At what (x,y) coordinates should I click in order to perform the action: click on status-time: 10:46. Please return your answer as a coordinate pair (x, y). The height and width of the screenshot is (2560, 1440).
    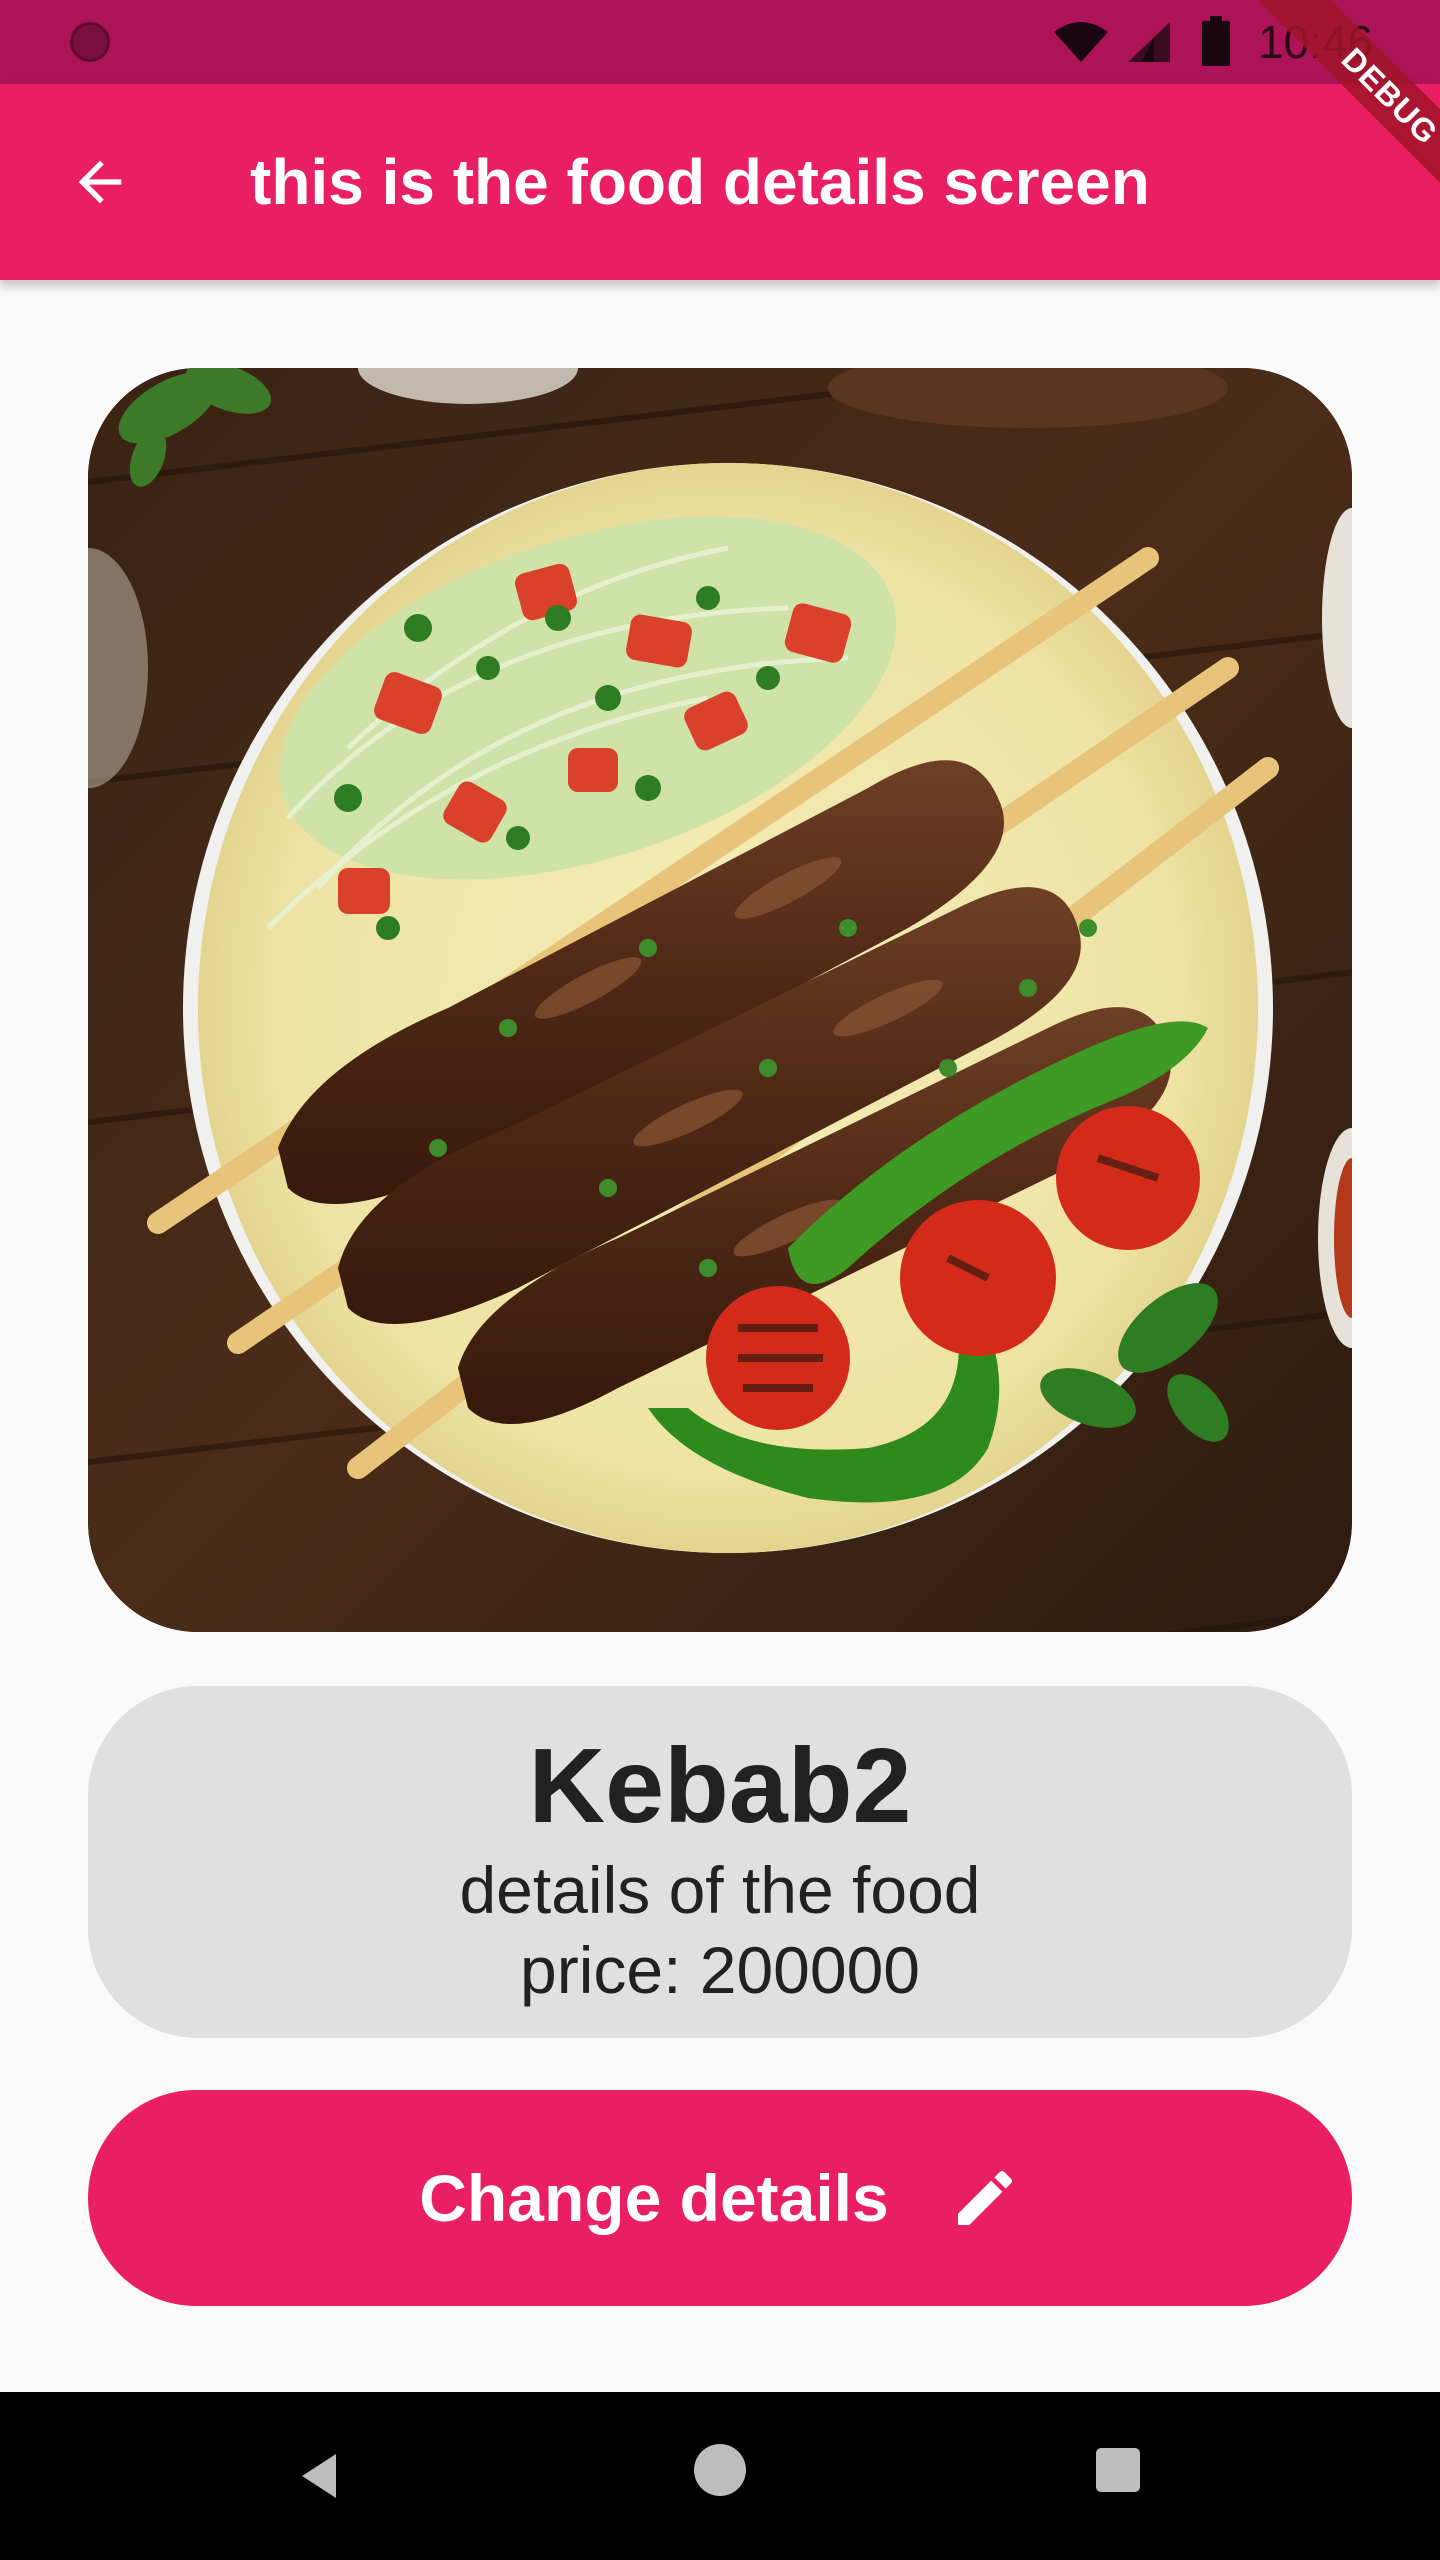
    Looking at the image, I should click on (1316, 42).